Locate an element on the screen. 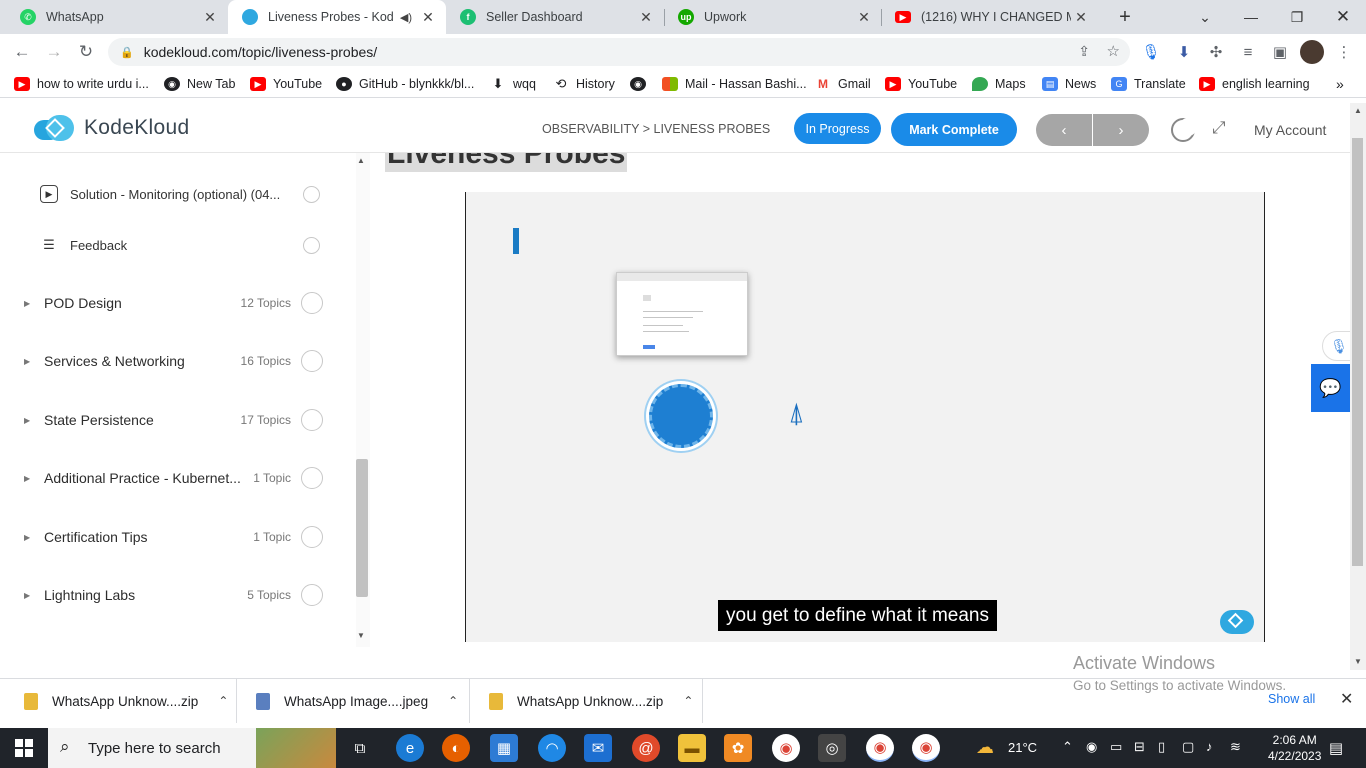  side-panel-icon: ▣ is located at coordinates (1280, 52).